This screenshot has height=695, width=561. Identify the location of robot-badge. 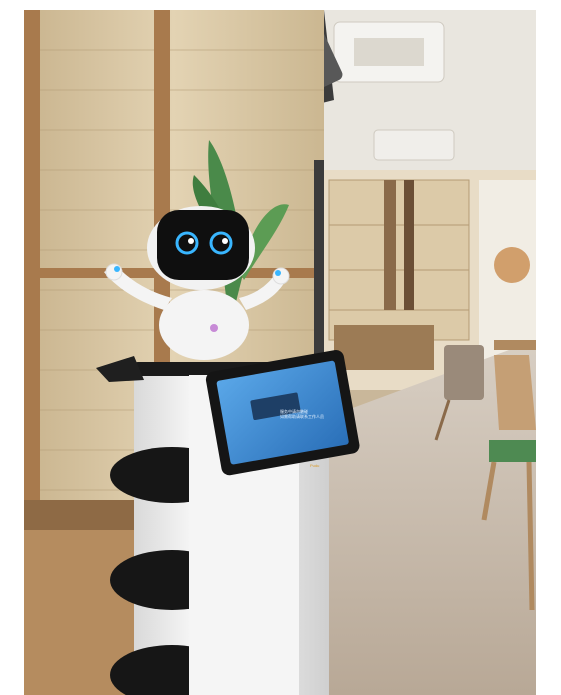
(214, 328).